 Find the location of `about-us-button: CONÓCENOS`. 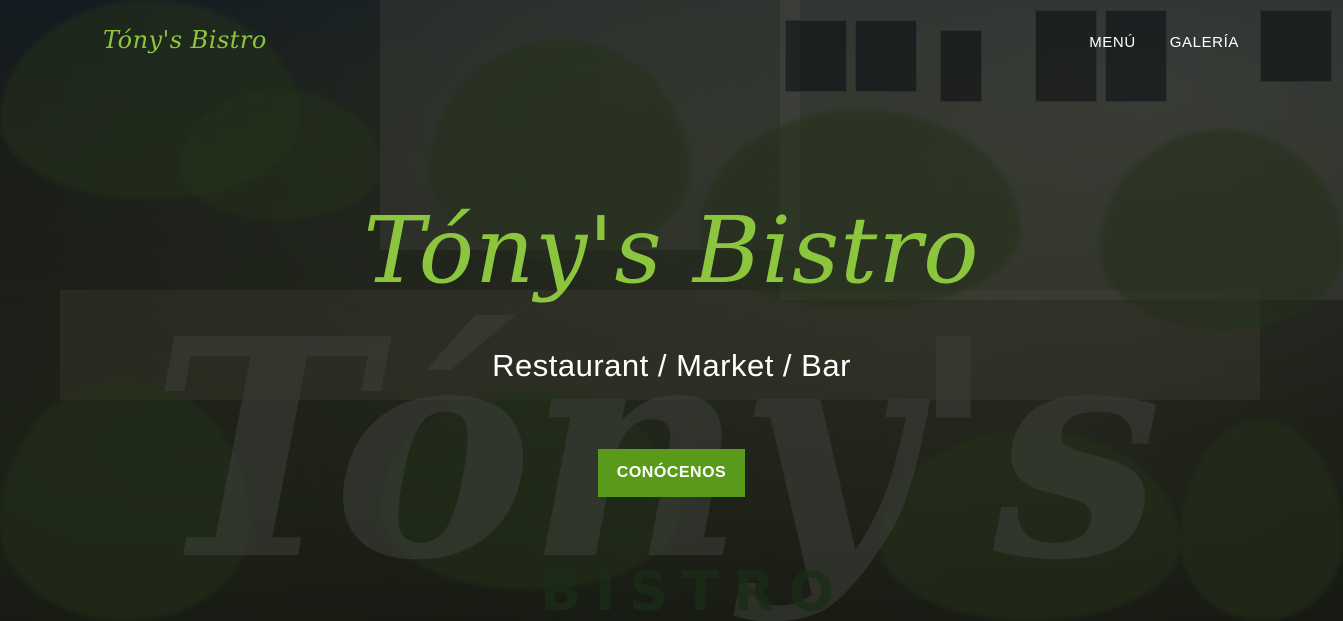

about-us-button: CONÓCENOS is located at coordinates (671, 473).